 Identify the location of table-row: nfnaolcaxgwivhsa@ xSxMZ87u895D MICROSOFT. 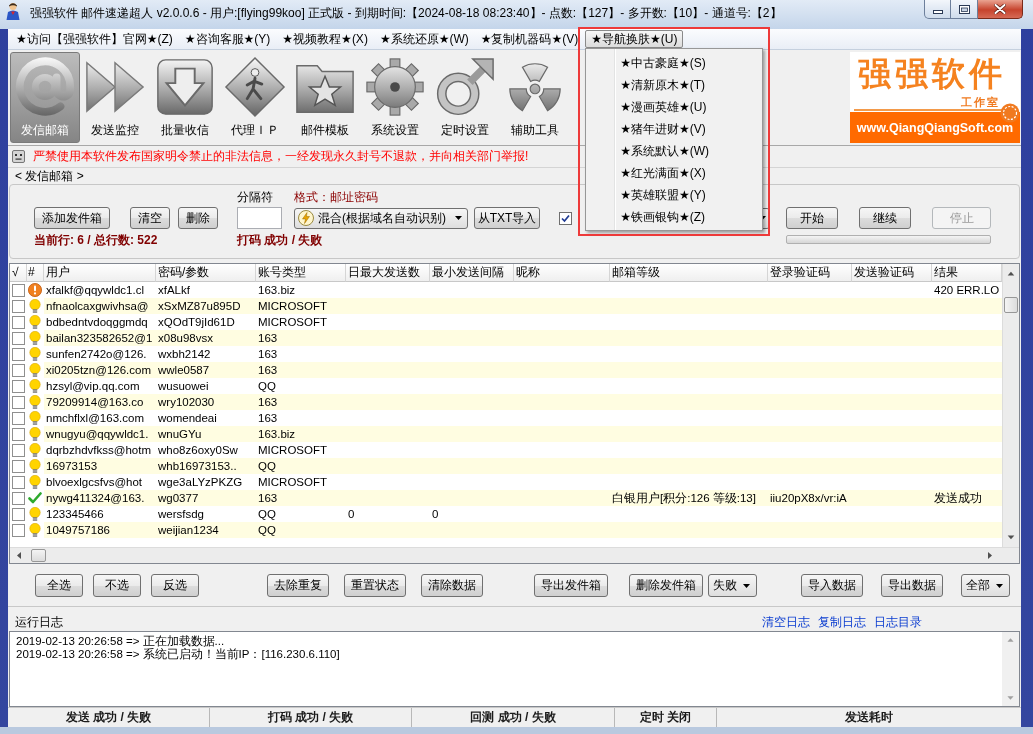
(523, 306).